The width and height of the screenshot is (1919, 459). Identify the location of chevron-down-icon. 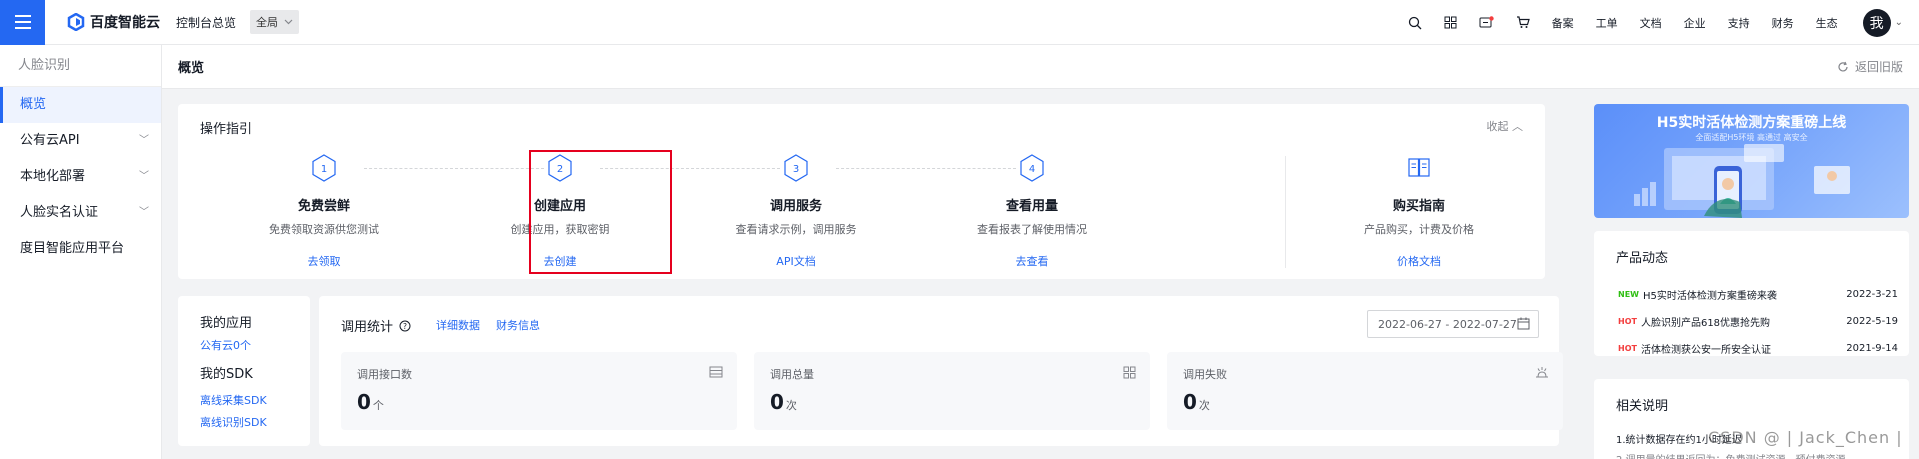
(288, 22).